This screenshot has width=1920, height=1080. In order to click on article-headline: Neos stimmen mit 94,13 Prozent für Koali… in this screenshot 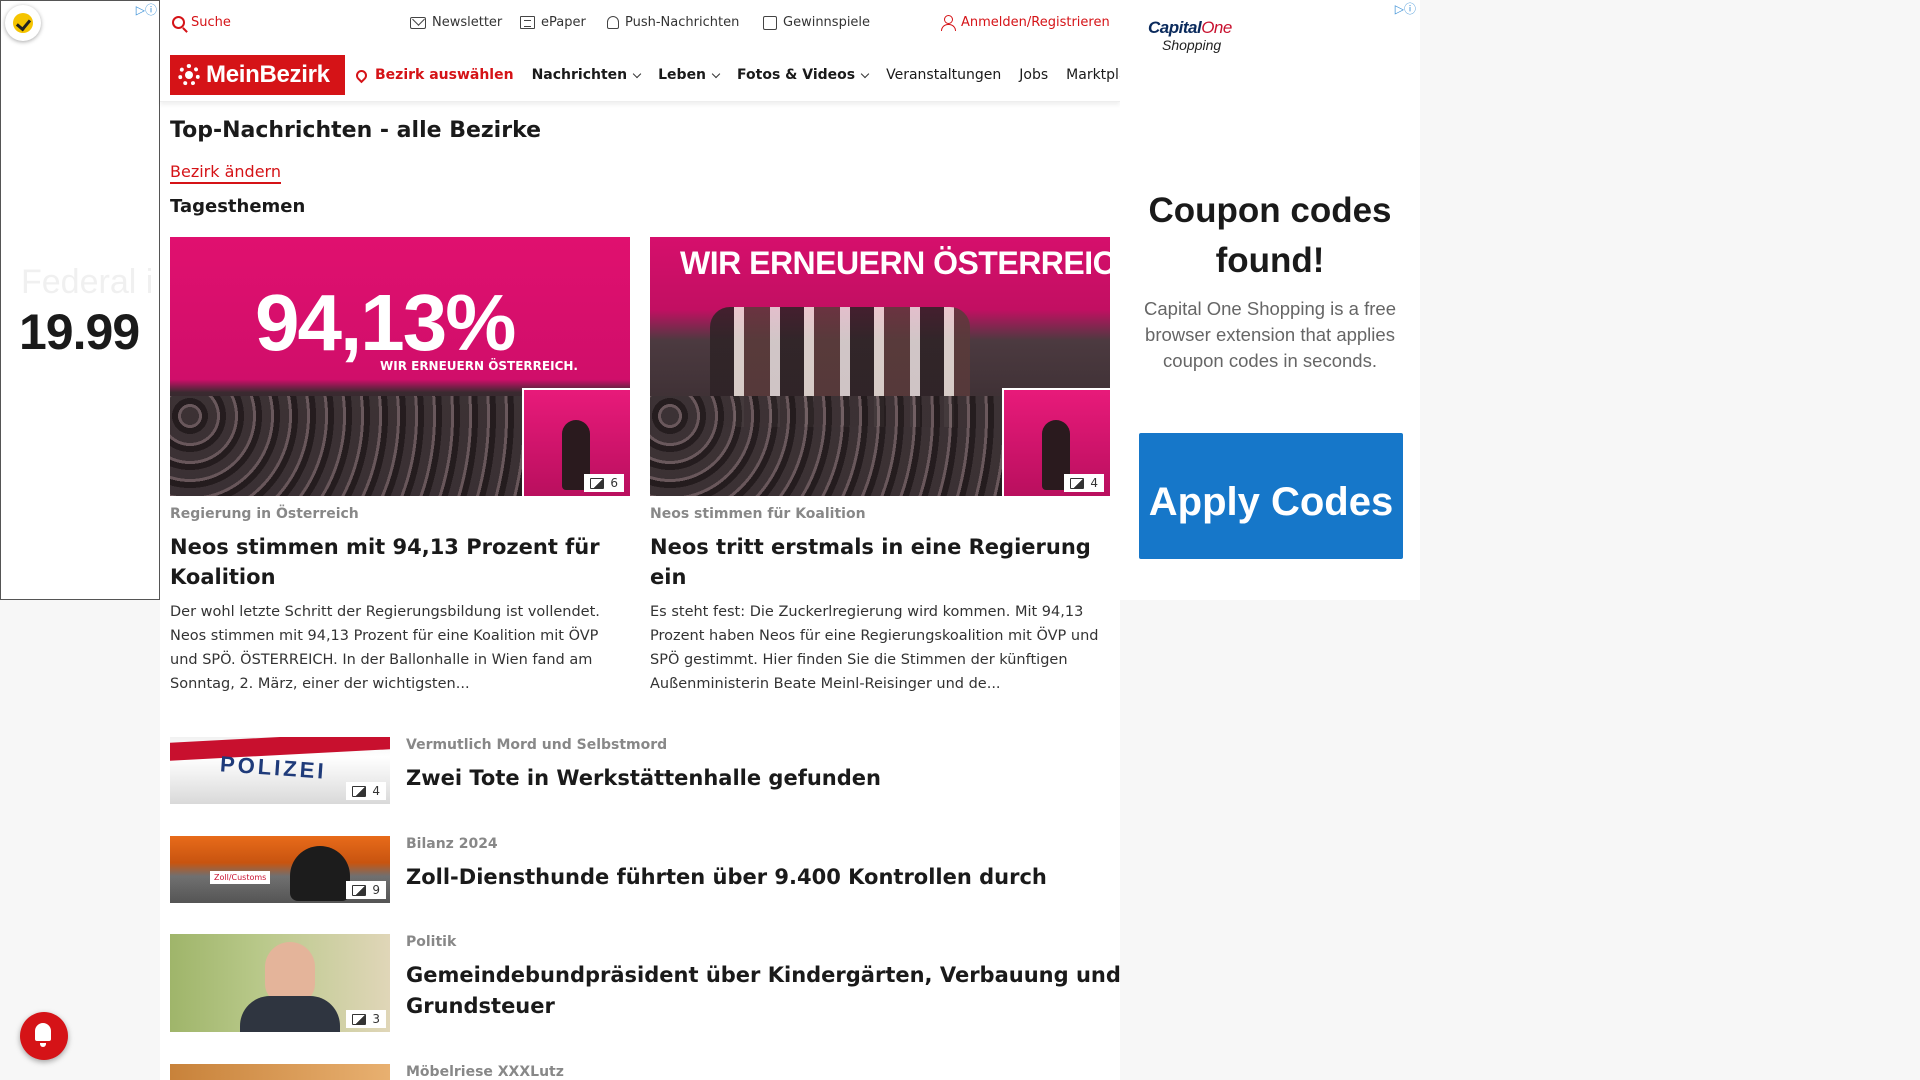, I will do `click(400, 562)`.